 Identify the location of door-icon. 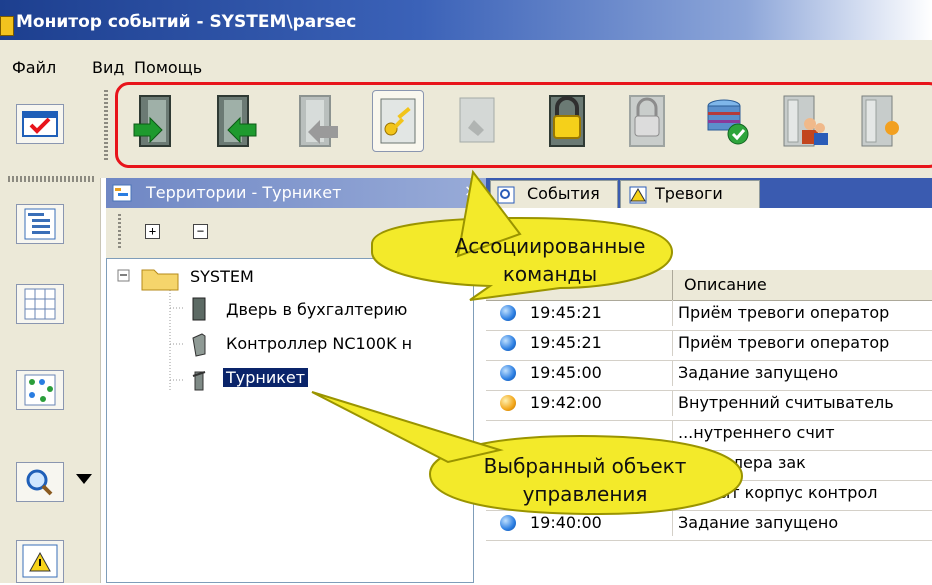
(199, 309).